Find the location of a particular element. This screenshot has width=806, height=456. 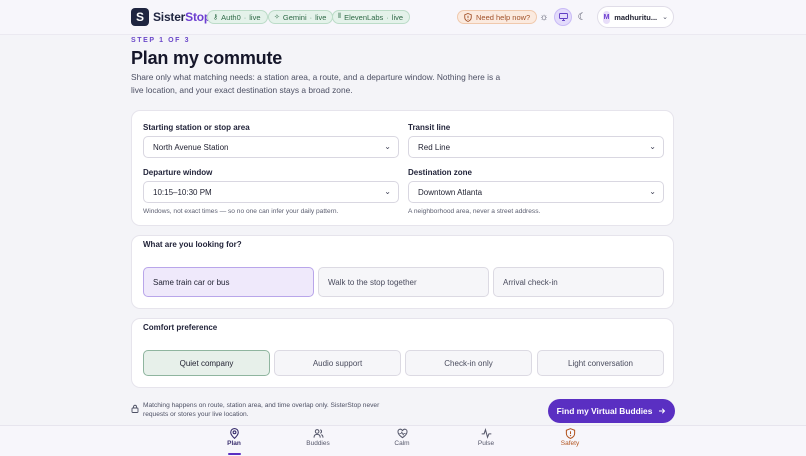

need-help-button: Need help now? is located at coordinates (497, 17).